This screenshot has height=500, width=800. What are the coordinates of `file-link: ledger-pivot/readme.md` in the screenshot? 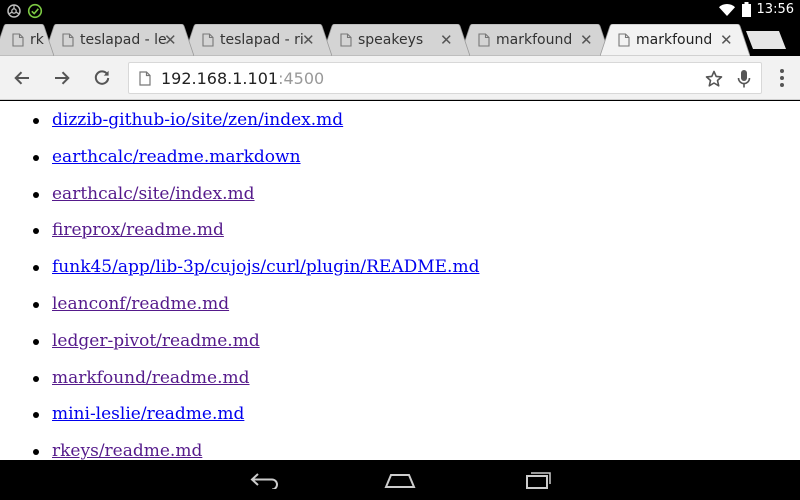 It's located at (156, 341).